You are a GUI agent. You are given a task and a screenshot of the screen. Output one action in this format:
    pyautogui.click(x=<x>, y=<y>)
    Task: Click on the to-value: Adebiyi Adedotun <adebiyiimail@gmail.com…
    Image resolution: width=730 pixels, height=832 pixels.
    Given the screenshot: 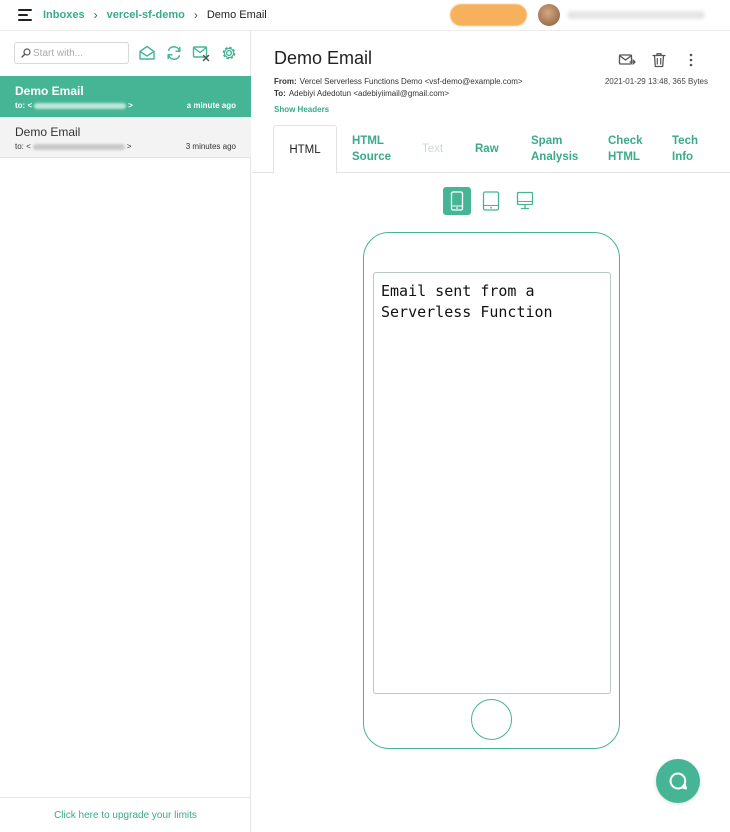 What is the action you would take?
    pyautogui.click(x=369, y=93)
    